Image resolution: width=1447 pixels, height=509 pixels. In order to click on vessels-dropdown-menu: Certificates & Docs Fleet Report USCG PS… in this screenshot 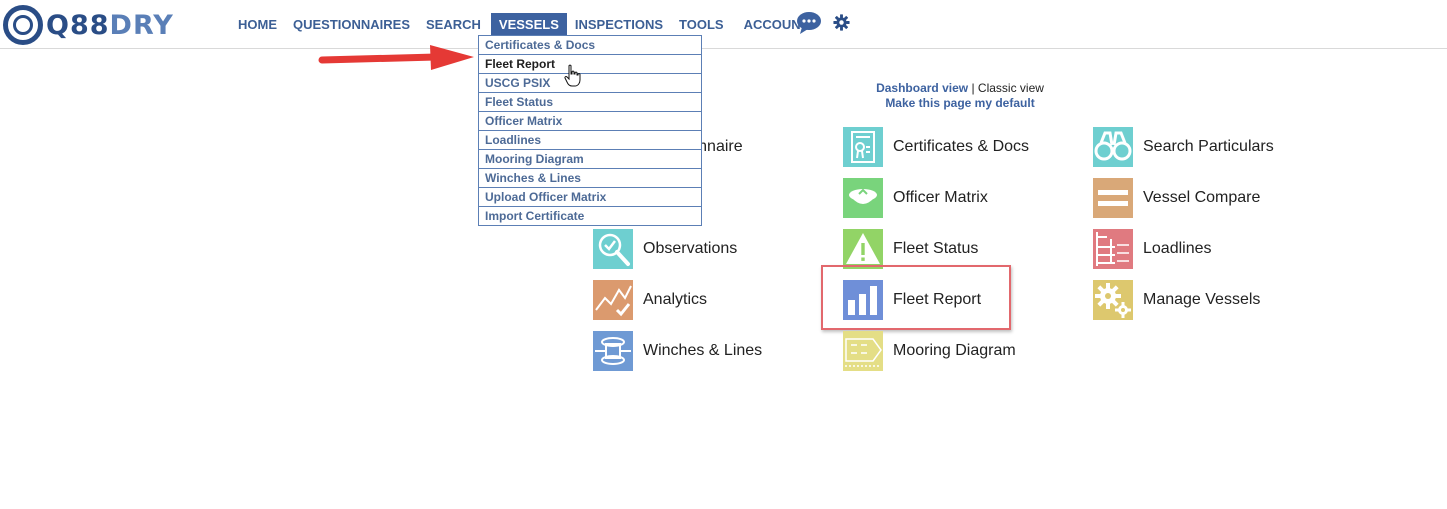, I will do `click(590, 130)`.